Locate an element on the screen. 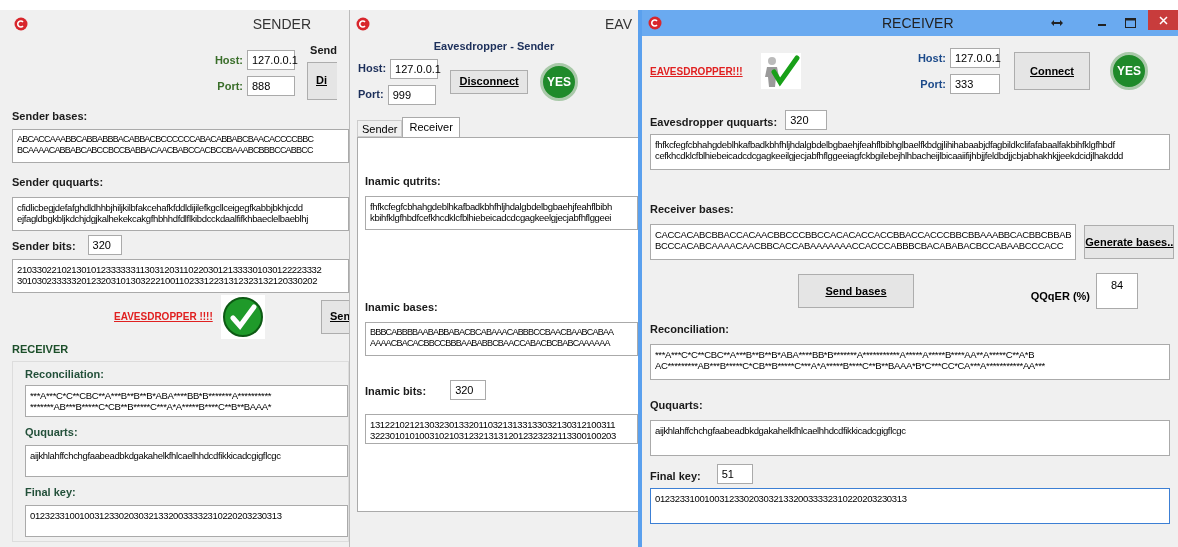 The height and width of the screenshot is (547, 1178). window-title: EAV is located at coordinates (618, 24).